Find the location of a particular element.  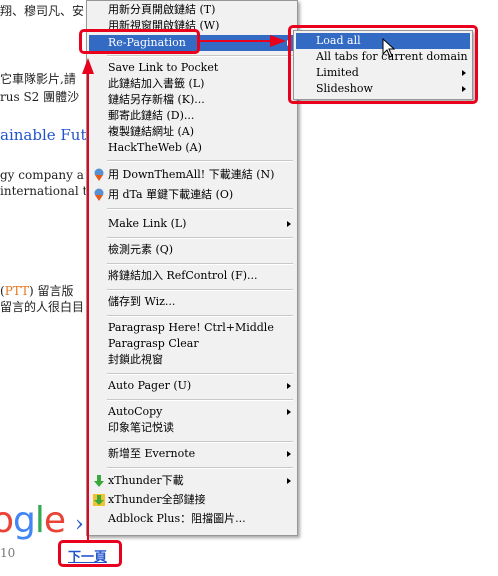

arrow-head-up-icon is located at coordinates (88, 66).